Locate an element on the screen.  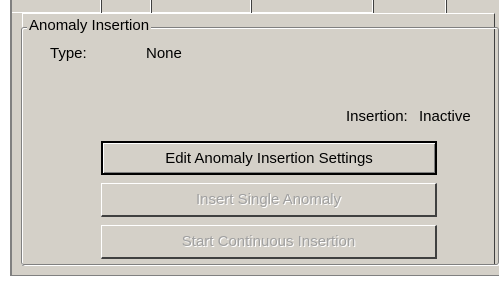
insertion-status: Inactive is located at coordinates (445, 116).